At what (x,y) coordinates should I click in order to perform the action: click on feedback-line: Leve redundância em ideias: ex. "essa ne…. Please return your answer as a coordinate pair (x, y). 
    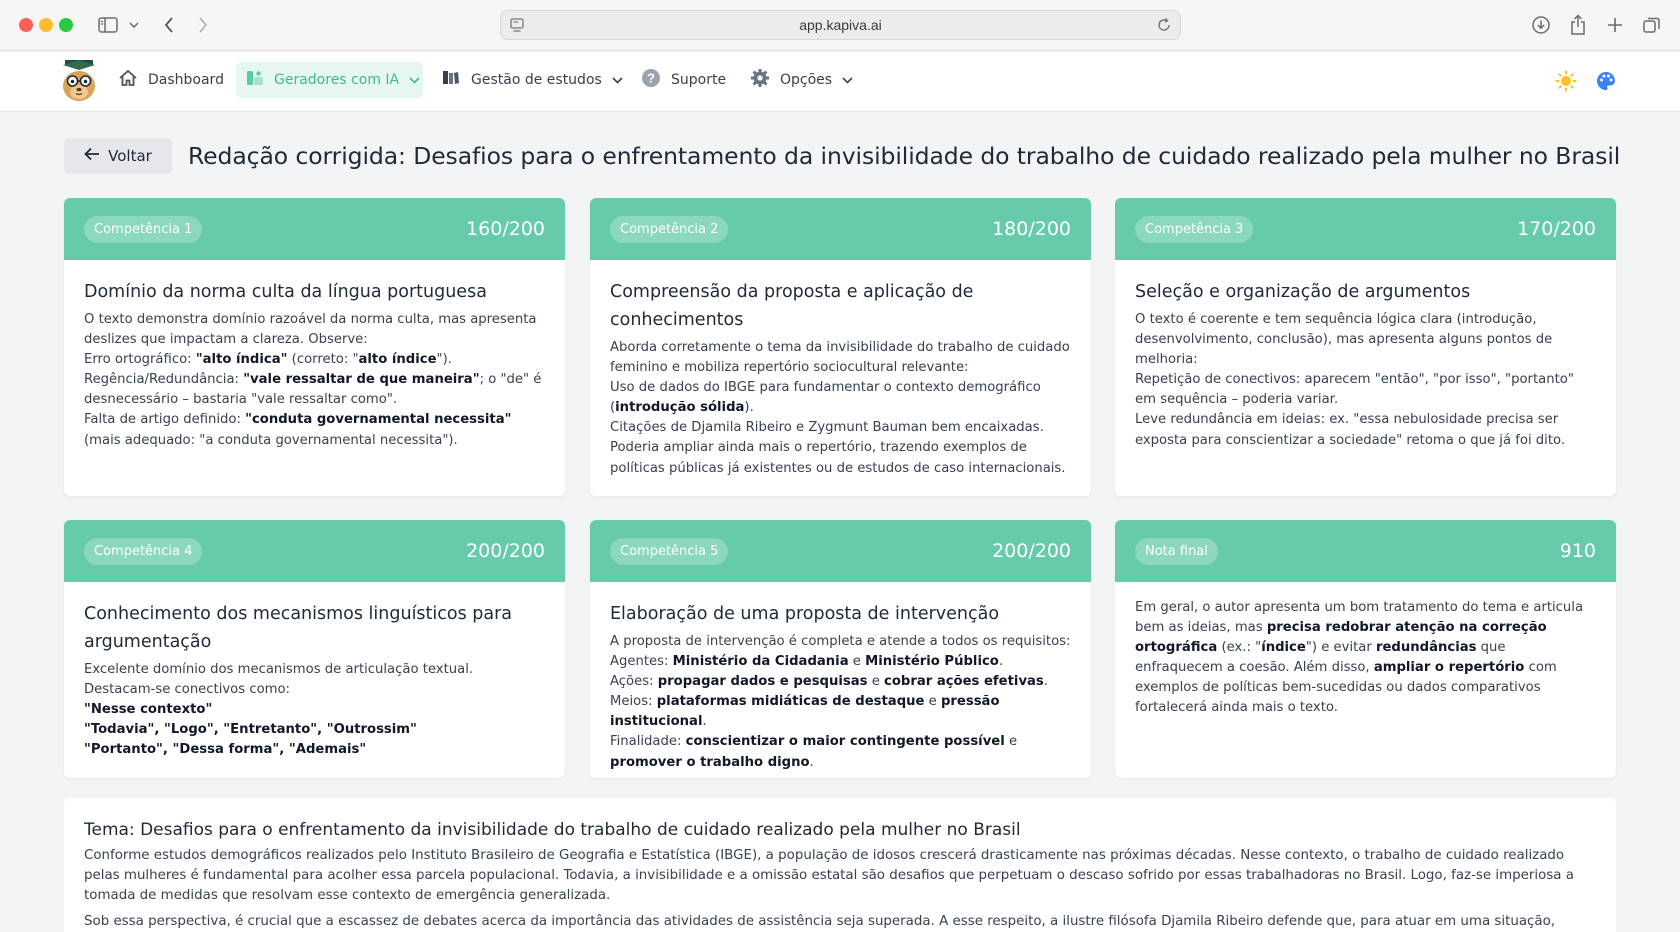
    Looking at the image, I should click on (1350, 430).